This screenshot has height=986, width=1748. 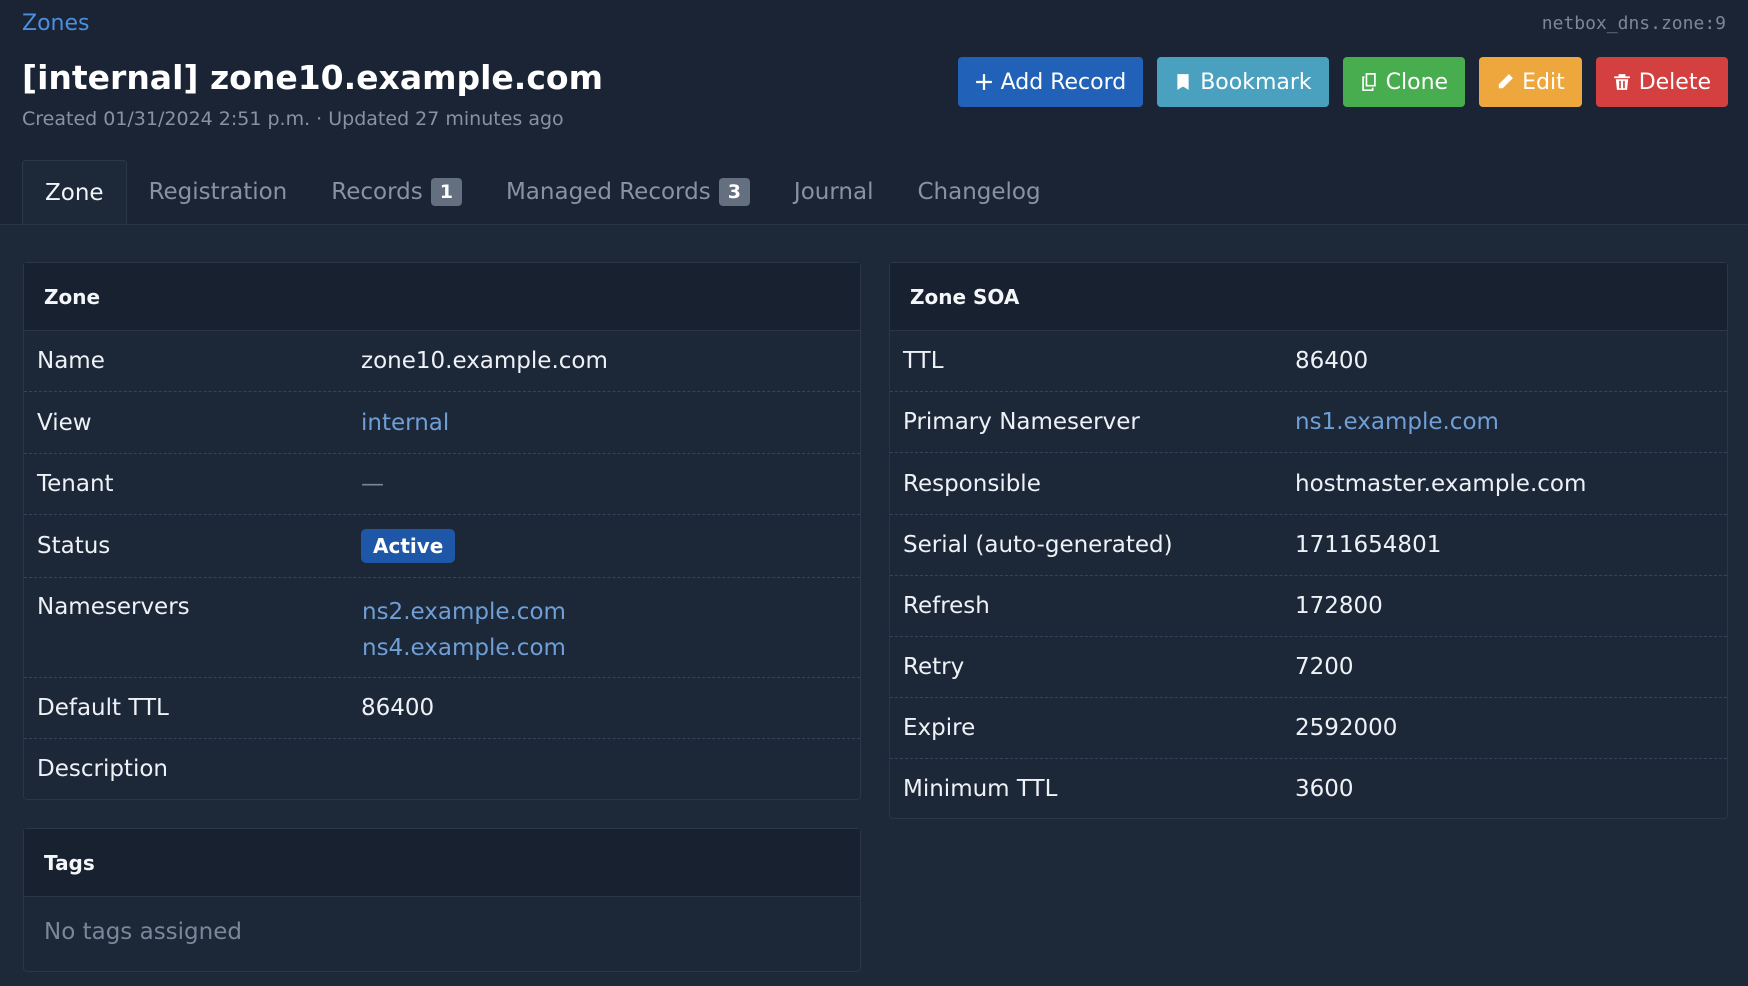 I want to click on field-label: Refresh, so click(x=946, y=606).